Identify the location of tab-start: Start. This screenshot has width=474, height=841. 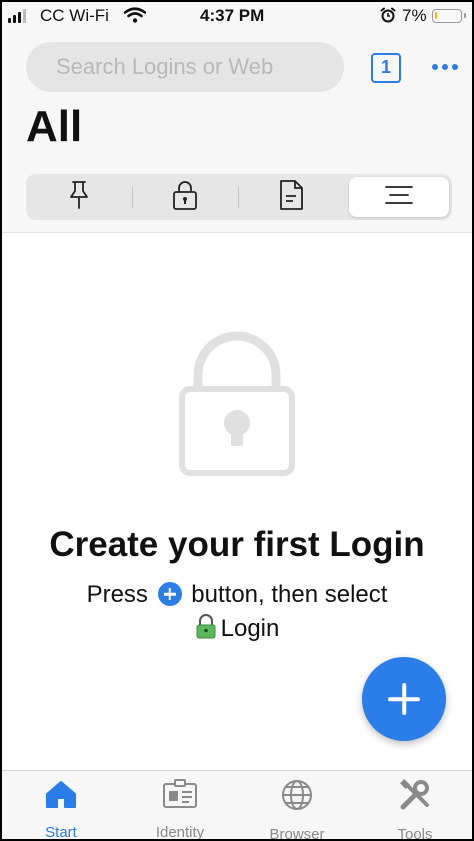
(61, 809).